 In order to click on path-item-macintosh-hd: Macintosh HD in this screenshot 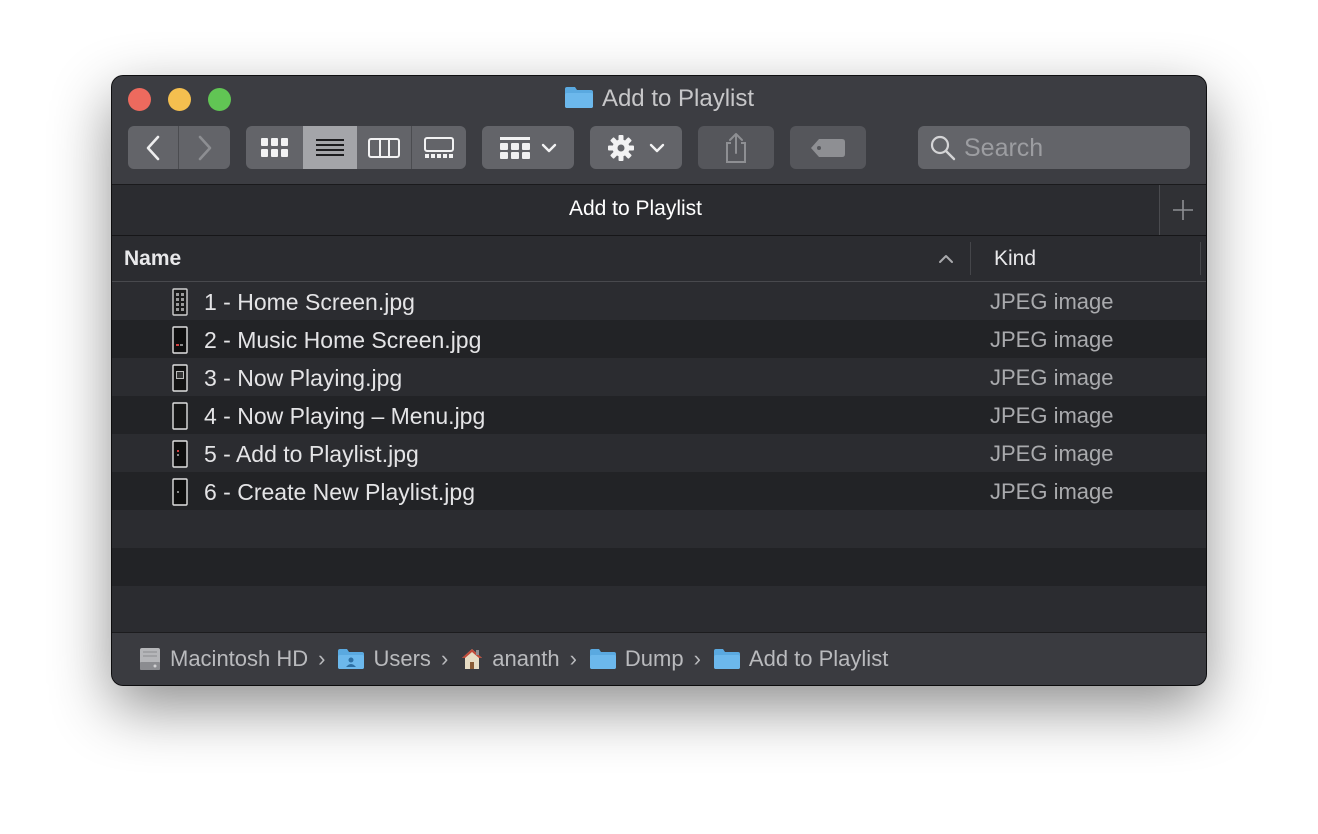, I will do `click(223, 659)`.